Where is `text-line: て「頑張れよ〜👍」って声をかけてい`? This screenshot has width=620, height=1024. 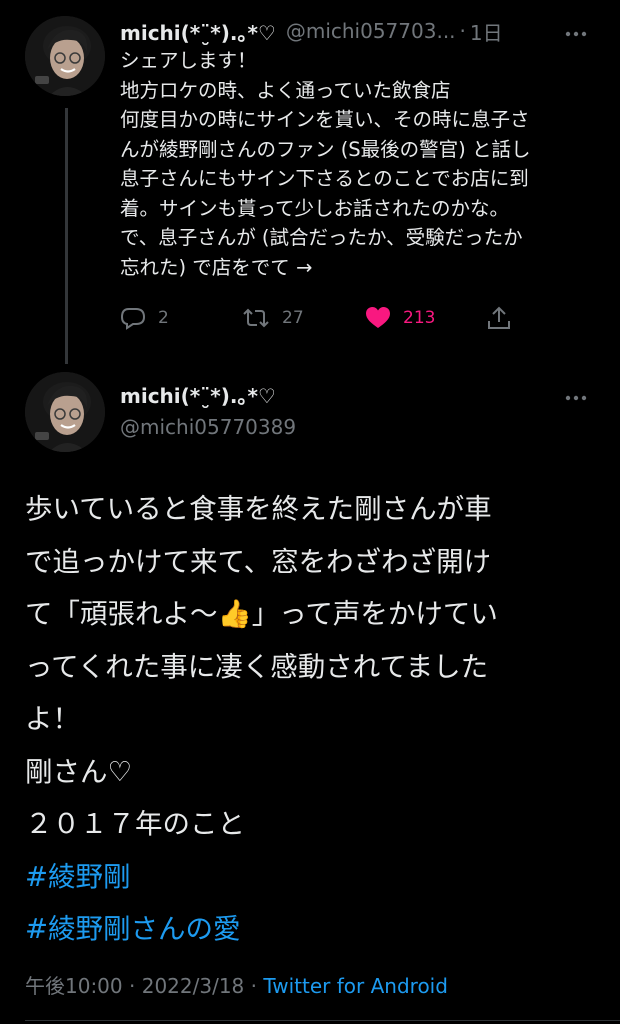
text-line: て「頑張れよ〜👍」って声をかけてい is located at coordinates (261, 614).